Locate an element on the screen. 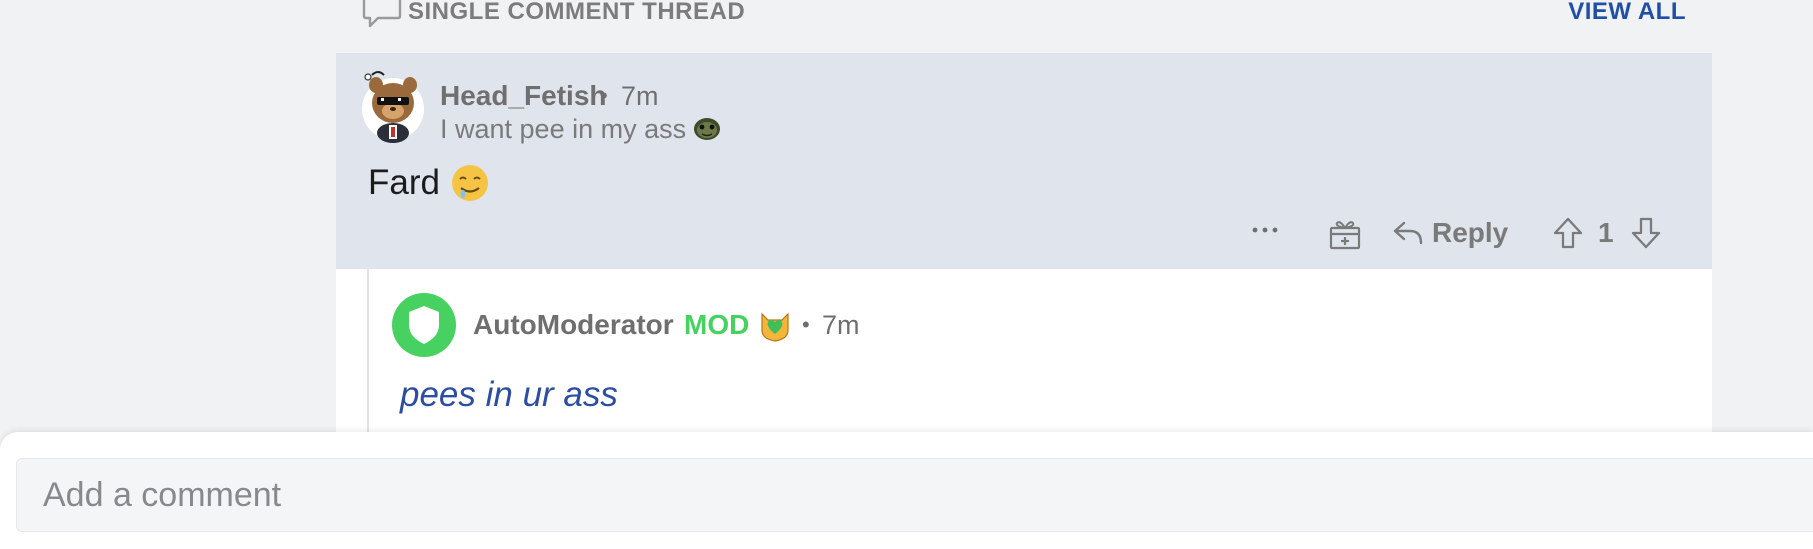 The image size is (1813, 549). add-comment-input is located at coordinates (914, 495).